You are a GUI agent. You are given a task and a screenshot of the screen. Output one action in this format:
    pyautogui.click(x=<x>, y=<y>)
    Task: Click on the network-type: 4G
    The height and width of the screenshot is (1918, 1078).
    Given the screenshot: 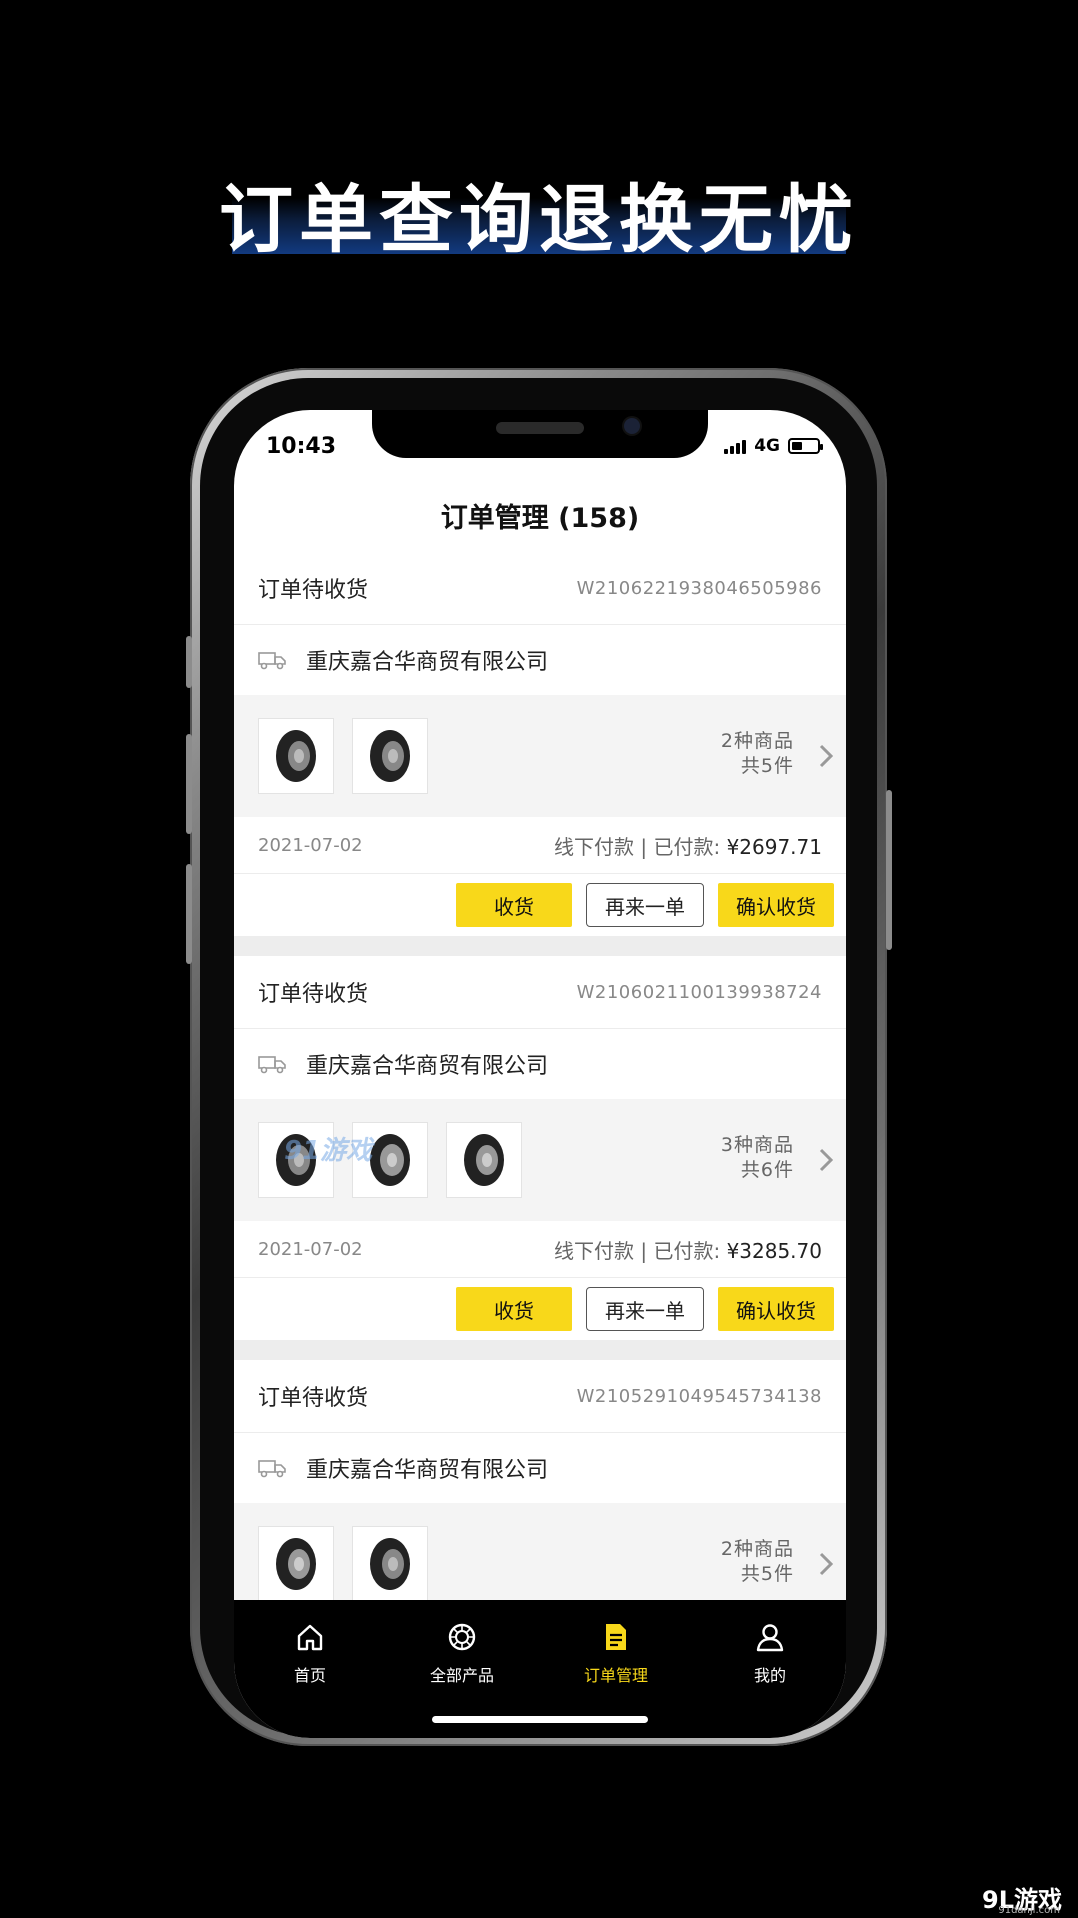 What is the action you would take?
    pyautogui.click(x=767, y=446)
    